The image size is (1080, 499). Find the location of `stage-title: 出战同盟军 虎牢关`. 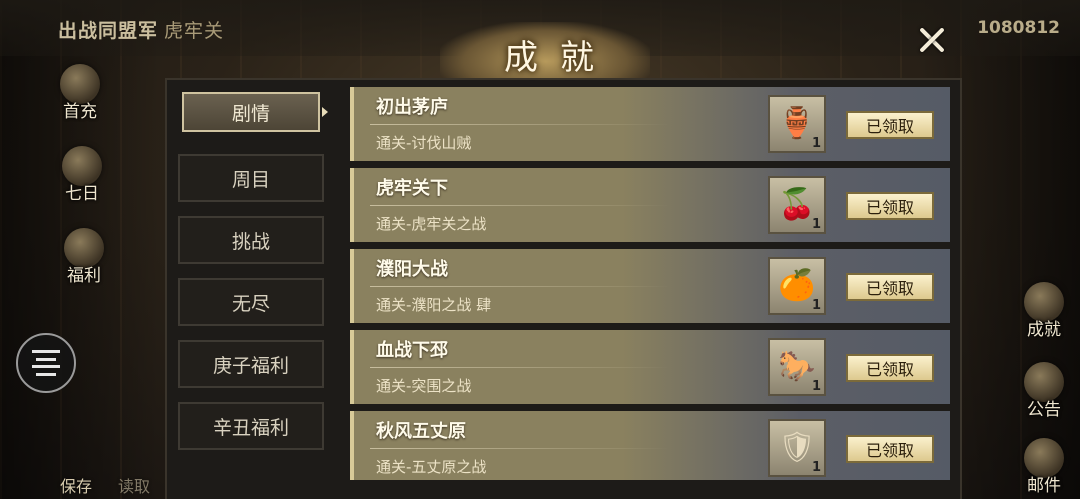

stage-title: 出战同盟军 虎牢关 is located at coordinates (141, 29).